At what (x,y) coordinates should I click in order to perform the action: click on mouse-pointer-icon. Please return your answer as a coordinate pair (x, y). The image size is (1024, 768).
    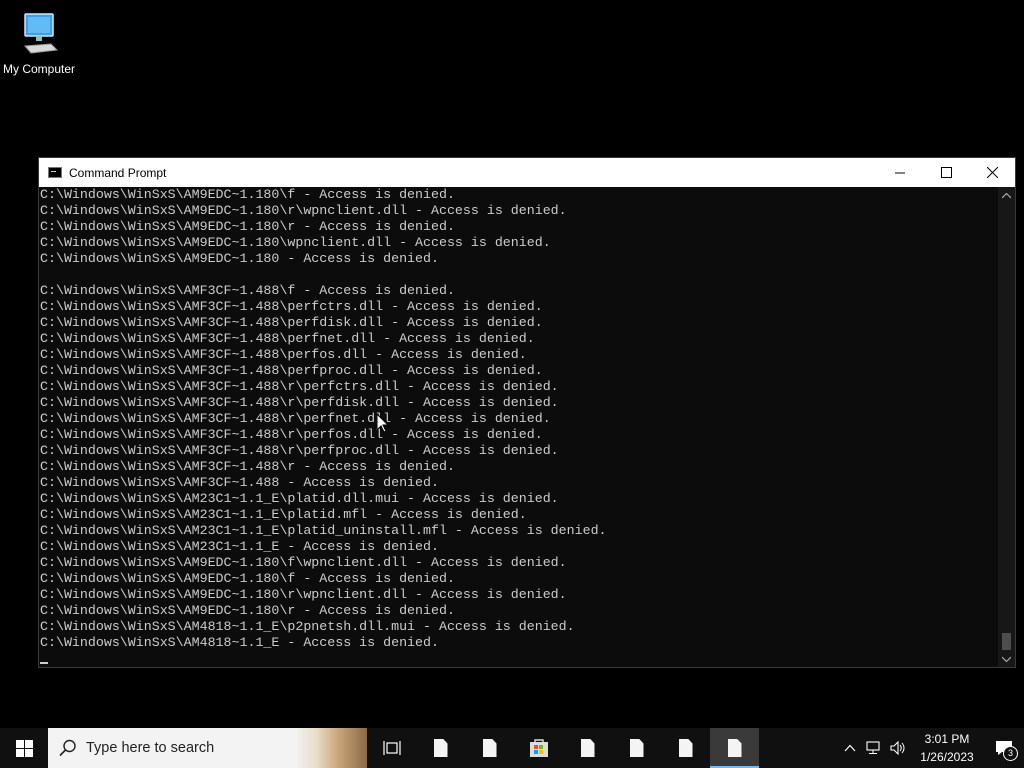
    Looking at the image, I should click on (383, 423).